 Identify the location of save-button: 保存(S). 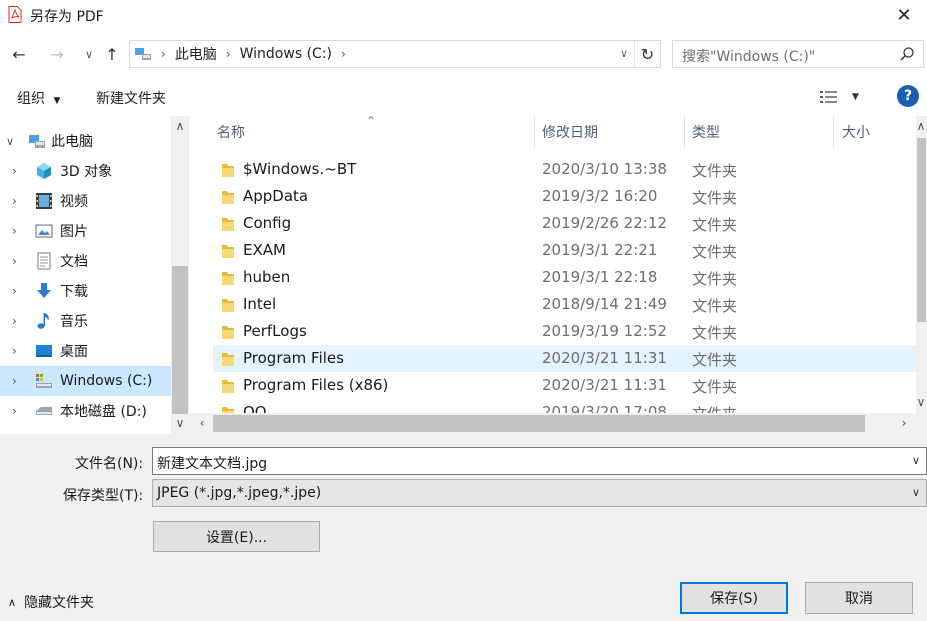
(734, 598).